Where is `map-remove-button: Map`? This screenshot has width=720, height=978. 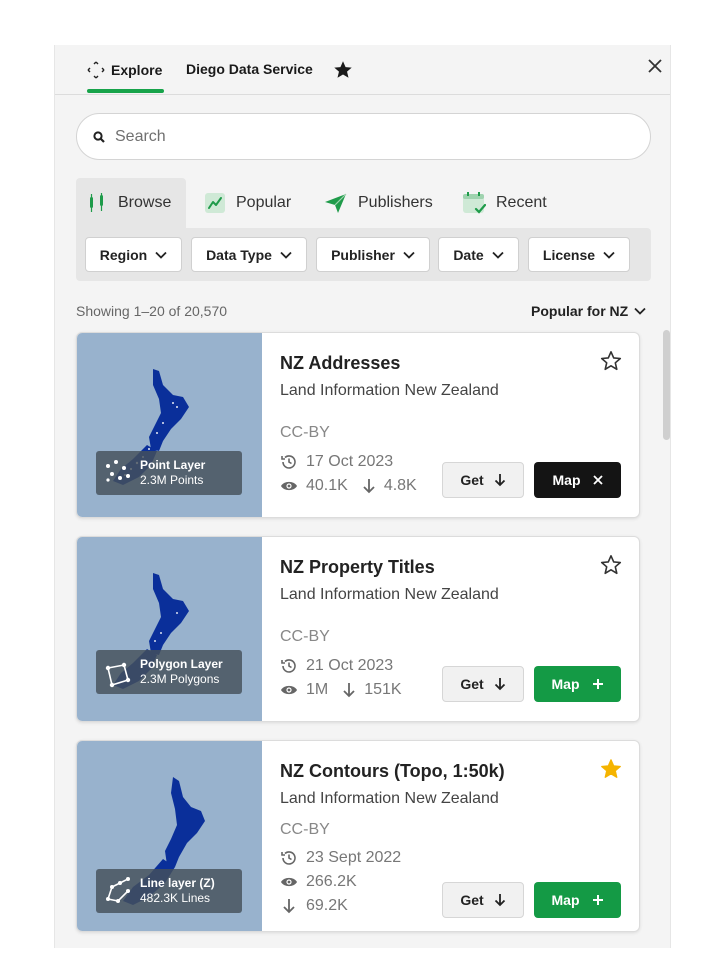 map-remove-button: Map is located at coordinates (577, 480).